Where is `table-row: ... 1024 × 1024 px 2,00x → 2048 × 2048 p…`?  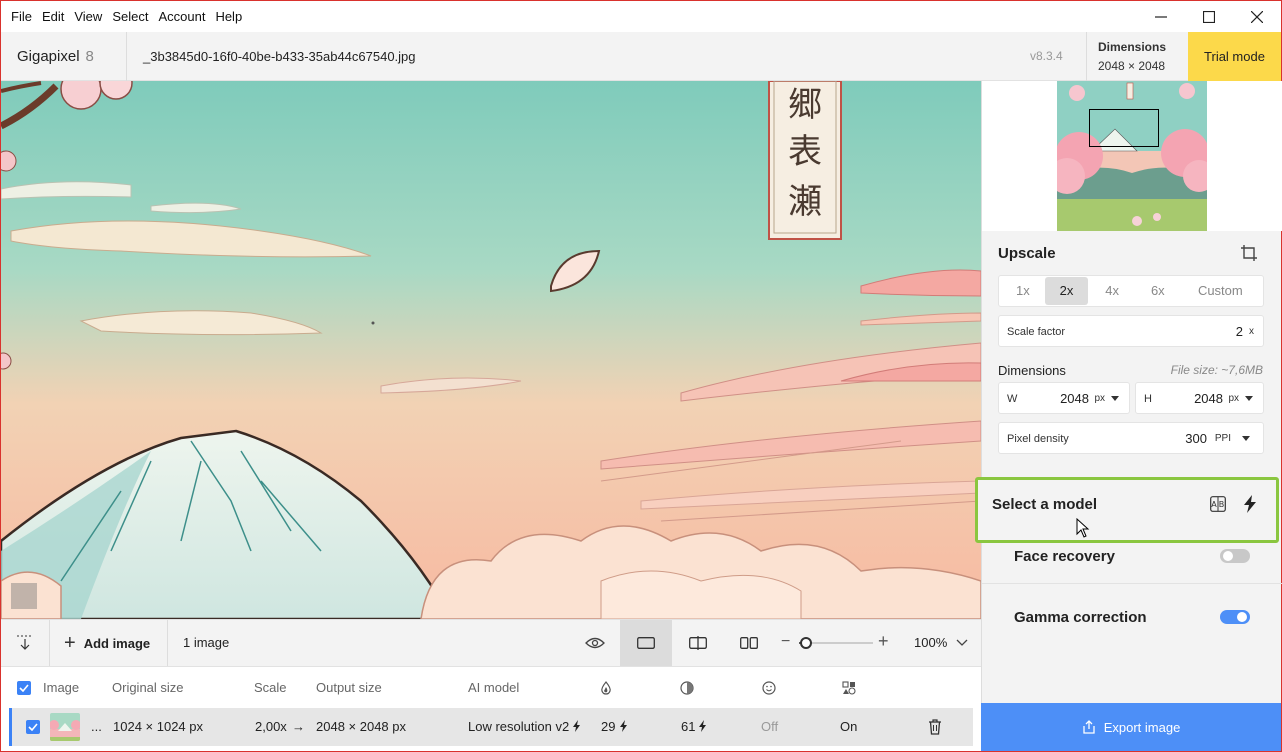
table-row: ... 1024 × 1024 px 2,00x → 2048 × 2048 p… is located at coordinates (491, 727).